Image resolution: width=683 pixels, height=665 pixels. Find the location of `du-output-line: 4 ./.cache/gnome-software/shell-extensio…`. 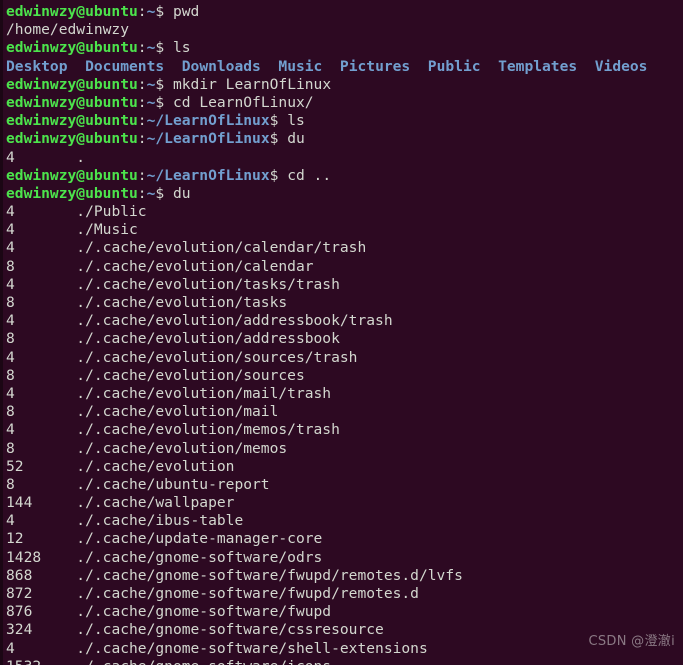

du-output-line: 4 ./.cache/gnome-software/shell-extensio… is located at coordinates (326, 649).